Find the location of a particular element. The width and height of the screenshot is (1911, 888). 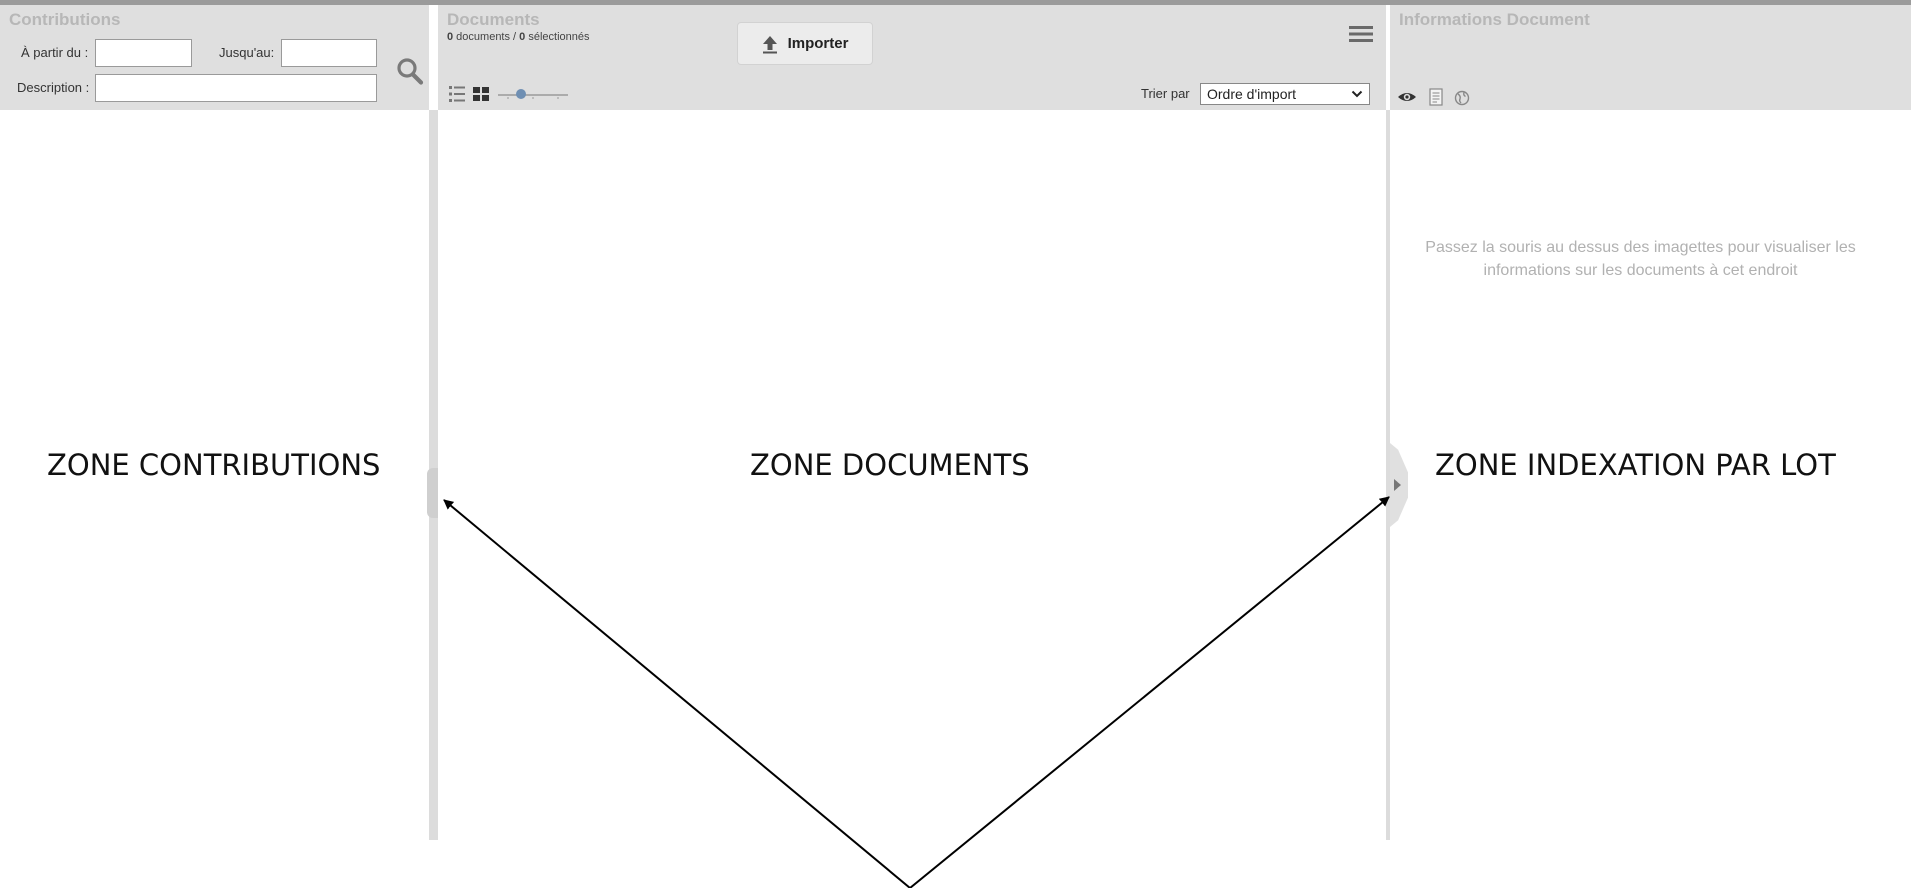

zone-indexation-label: ZONE INDEXATION PAR LOT is located at coordinates (1635, 465).